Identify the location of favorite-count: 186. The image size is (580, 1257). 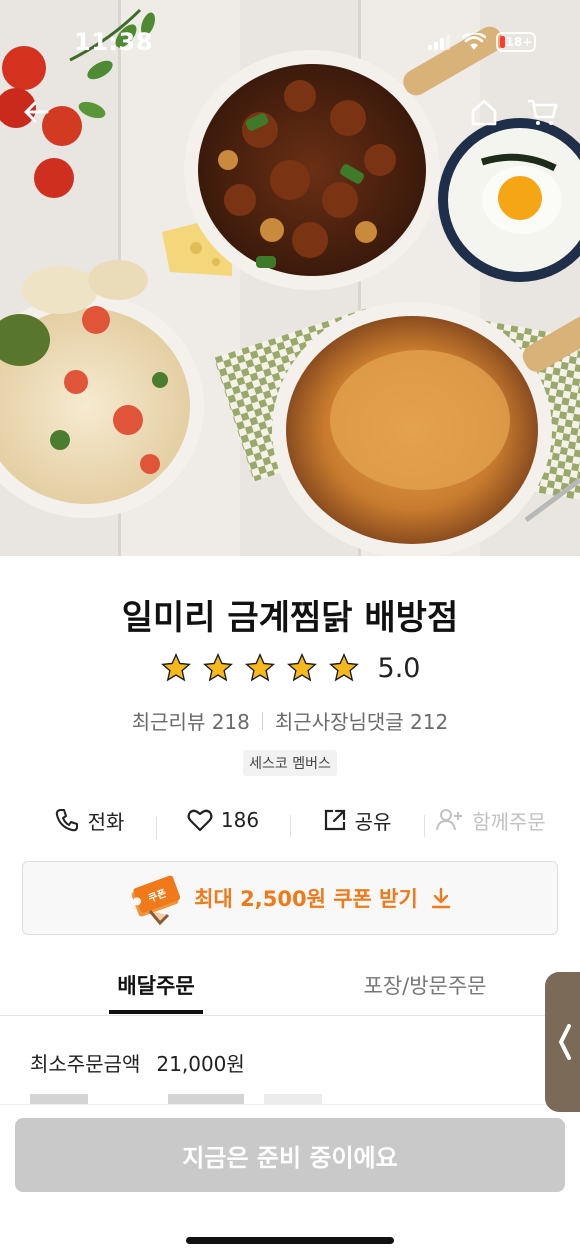
(240, 820).